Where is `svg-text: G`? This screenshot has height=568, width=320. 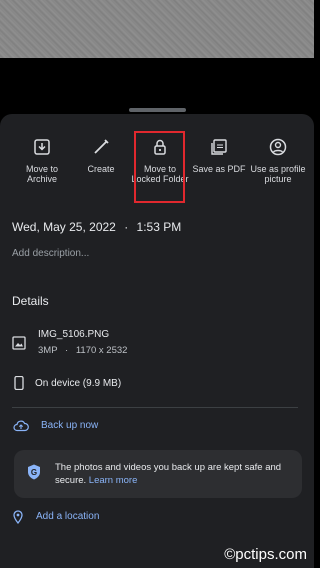
svg-text: G is located at coordinates (34, 472).